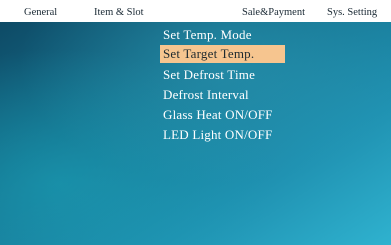  I want to click on menu-item-glass-heat: Glass Heat ON/OFF, so click(216, 115).